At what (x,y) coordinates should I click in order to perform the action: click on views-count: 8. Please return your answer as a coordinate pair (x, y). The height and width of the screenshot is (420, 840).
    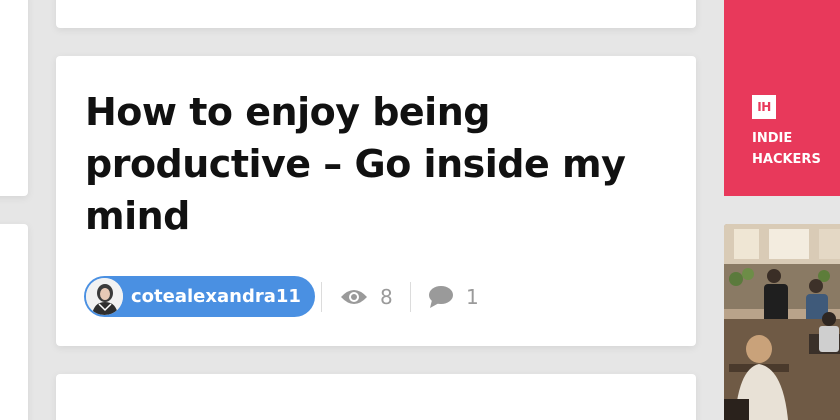
    Looking at the image, I should click on (386, 297).